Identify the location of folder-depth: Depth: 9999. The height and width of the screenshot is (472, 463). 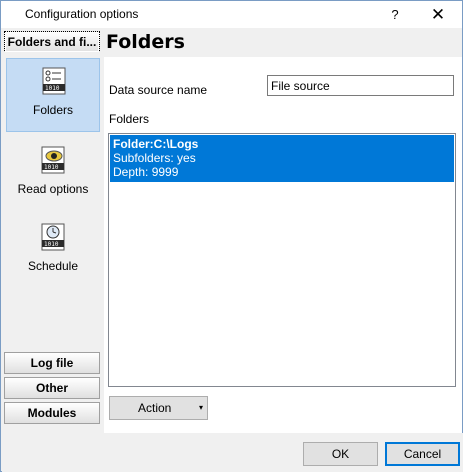
(146, 172).